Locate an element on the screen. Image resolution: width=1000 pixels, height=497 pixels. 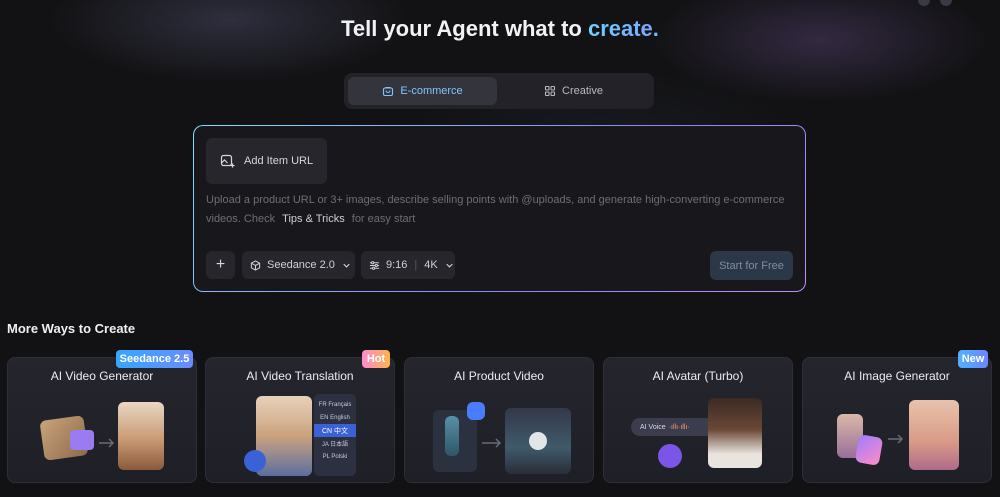
section-title: More Ways to Create is located at coordinates (71, 328).